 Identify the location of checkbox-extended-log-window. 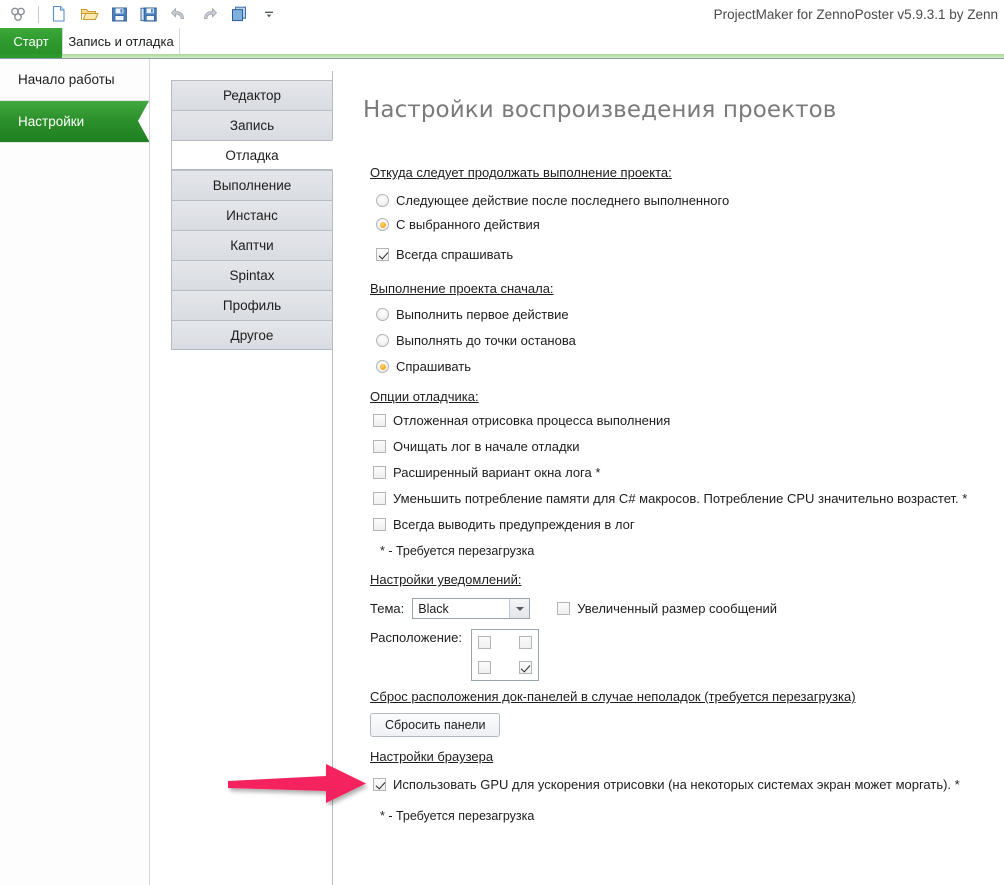
(379, 472).